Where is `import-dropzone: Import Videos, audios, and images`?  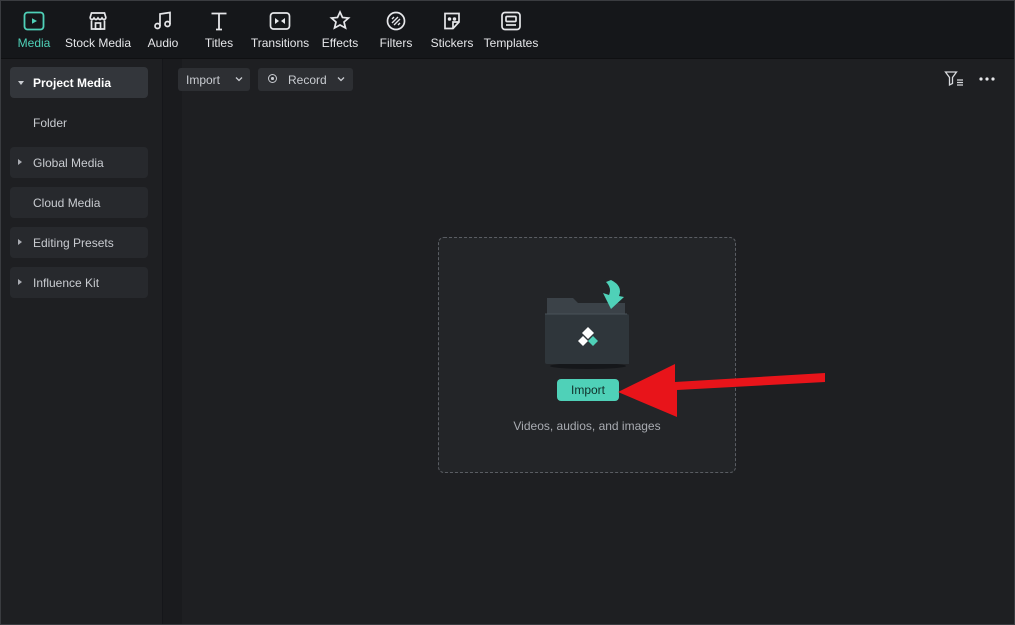 import-dropzone: Import Videos, audios, and images is located at coordinates (587, 355).